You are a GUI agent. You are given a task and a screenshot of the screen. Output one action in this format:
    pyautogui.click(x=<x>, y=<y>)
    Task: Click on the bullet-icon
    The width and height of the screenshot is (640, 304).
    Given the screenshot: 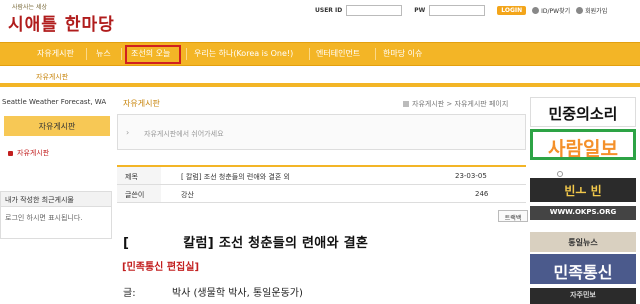 What is the action you would take?
    pyautogui.click(x=10, y=153)
    